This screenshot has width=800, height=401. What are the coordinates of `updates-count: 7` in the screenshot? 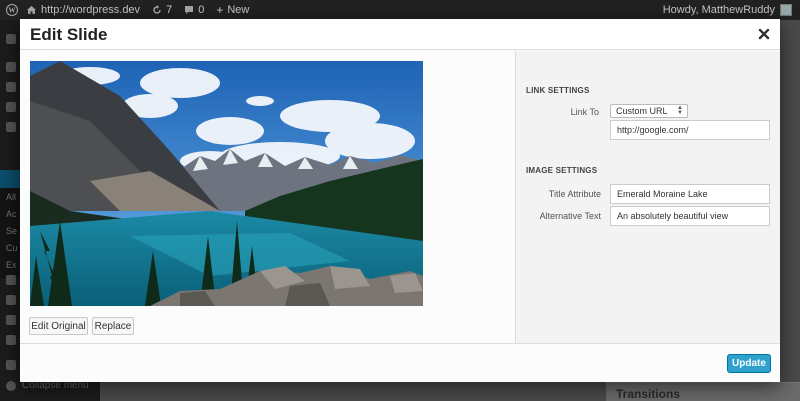 It's located at (169, 10).